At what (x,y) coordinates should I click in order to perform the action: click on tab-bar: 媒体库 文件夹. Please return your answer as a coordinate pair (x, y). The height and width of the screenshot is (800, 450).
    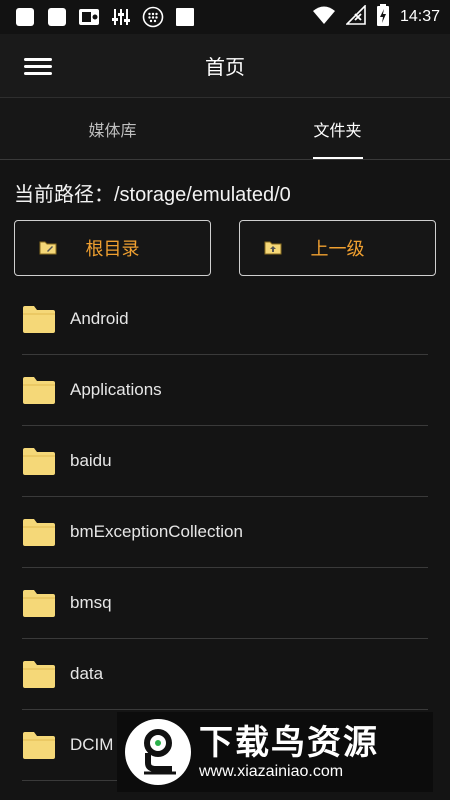
    Looking at the image, I should click on (225, 129).